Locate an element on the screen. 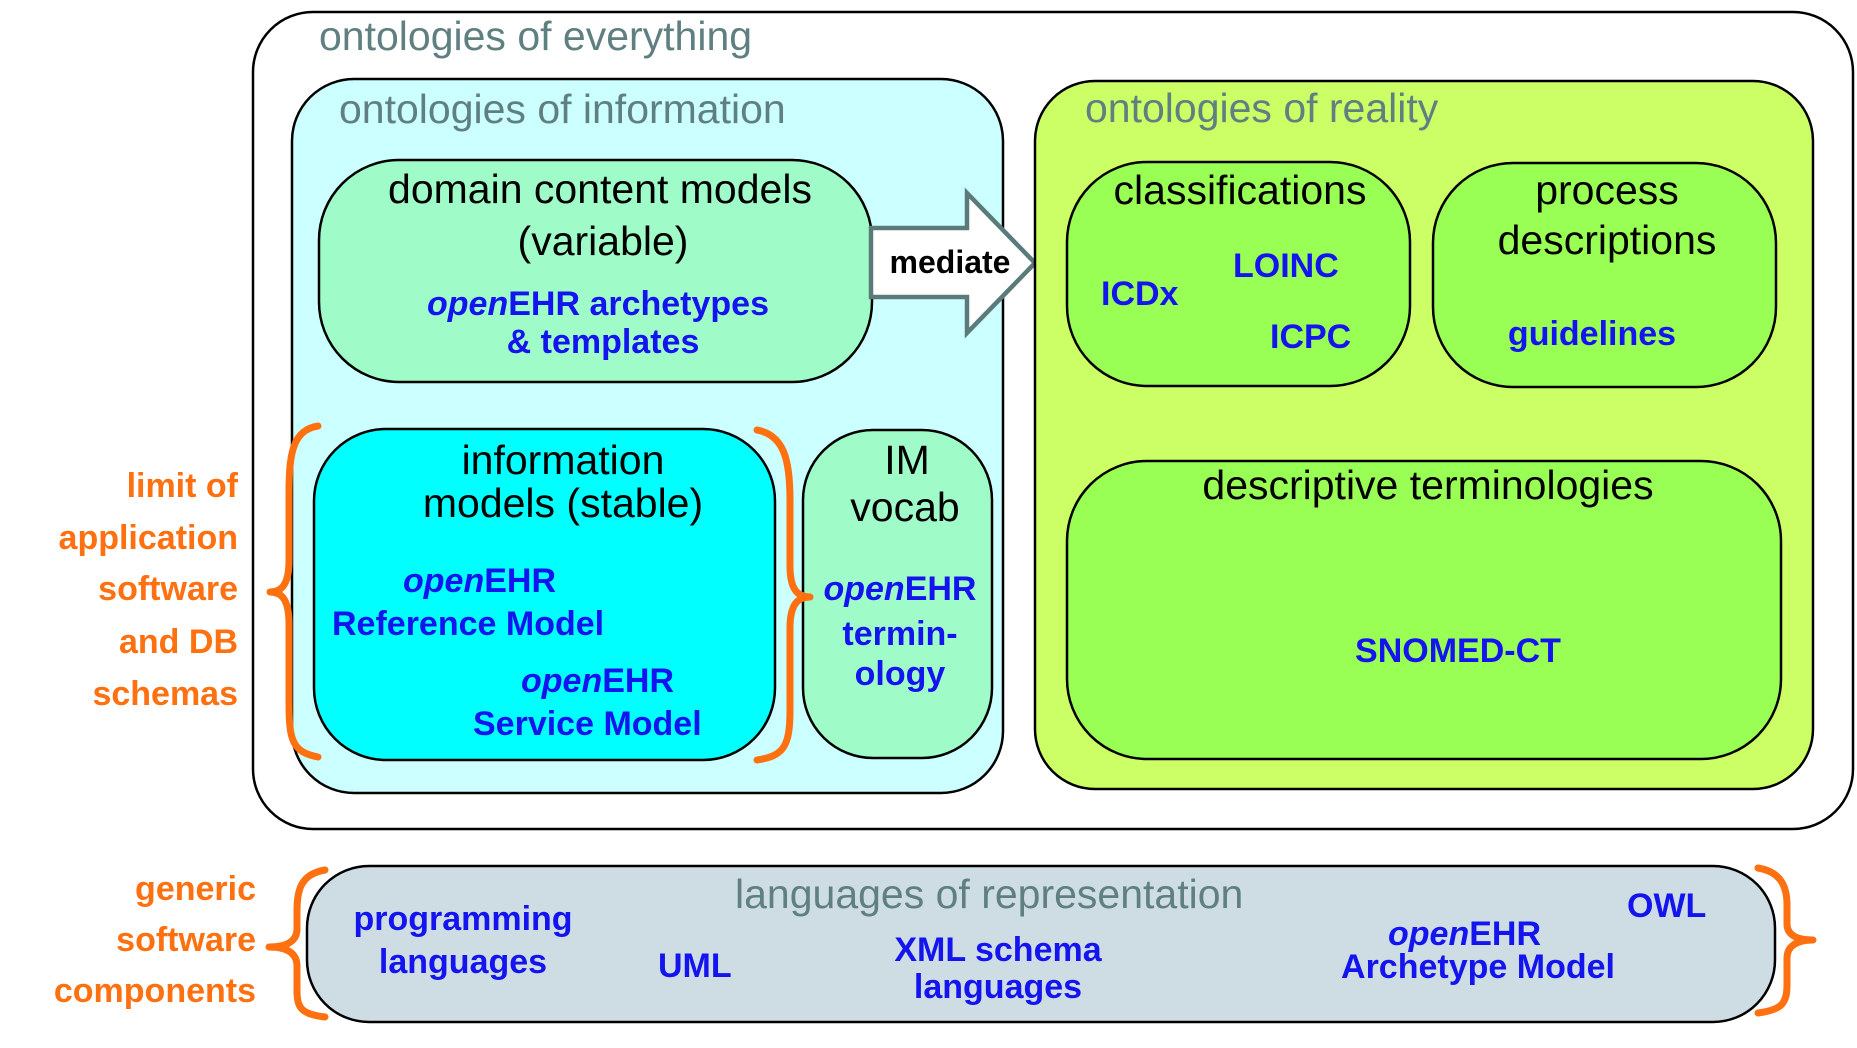 This screenshot has width=1857, height=1048. im-vocab-node: IM vocab openEHR termin- ology is located at coordinates (897, 594).